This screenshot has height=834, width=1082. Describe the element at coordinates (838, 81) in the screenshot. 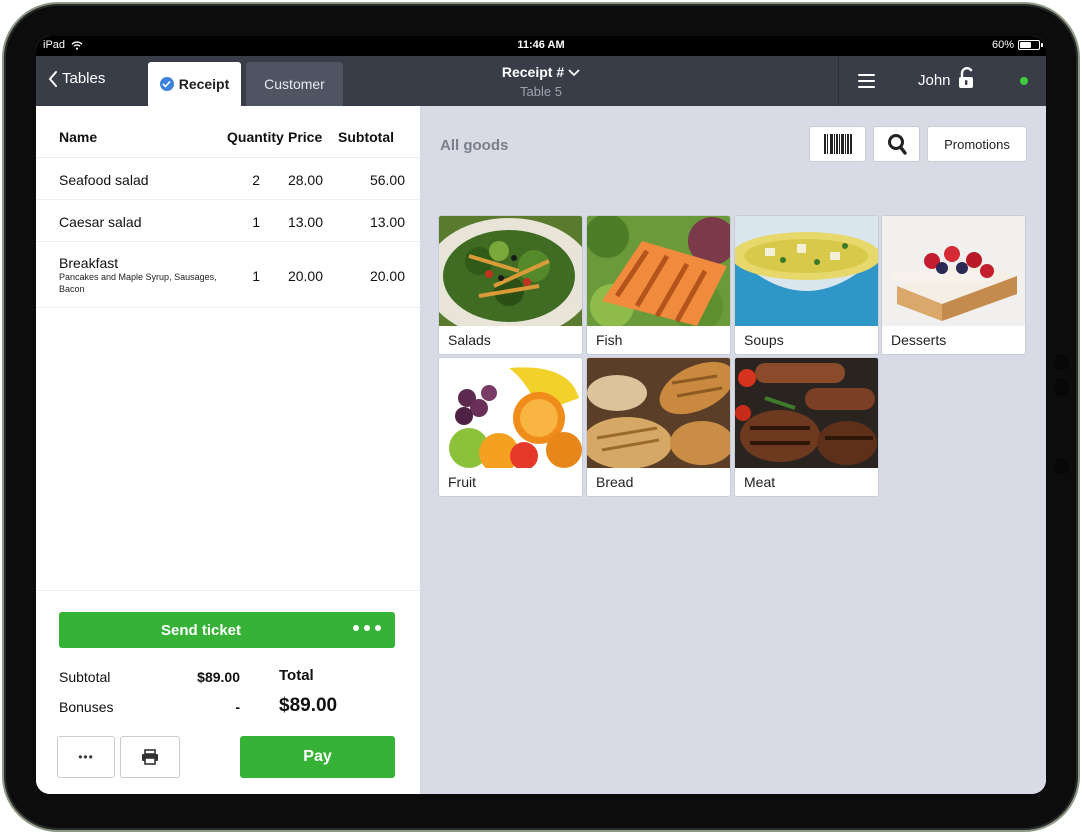

I see `nav-divider` at that location.